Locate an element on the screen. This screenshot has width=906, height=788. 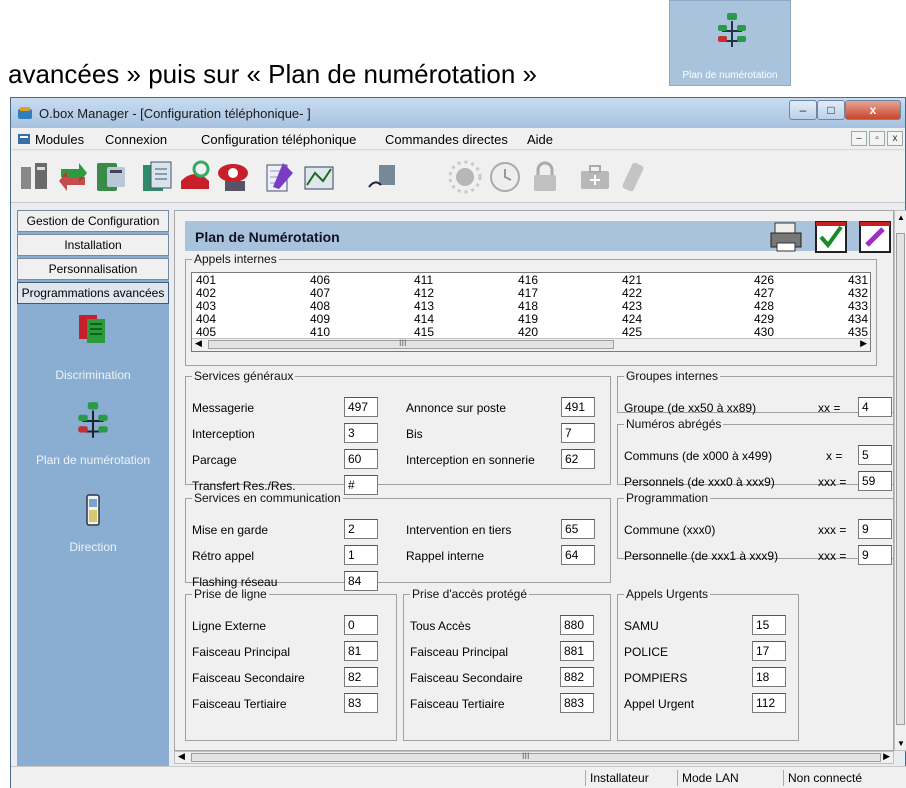
prefix-groupe: xx = is located at coordinates (829, 408).